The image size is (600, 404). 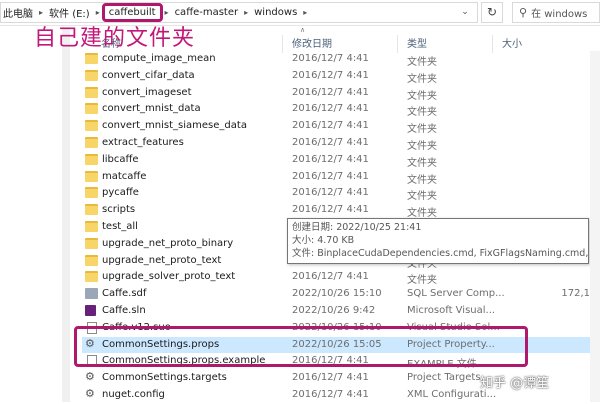 What do you see at coordinates (492, 12) in the screenshot?
I see `refresh-icon: ↻` at bounding box center [492, 12].